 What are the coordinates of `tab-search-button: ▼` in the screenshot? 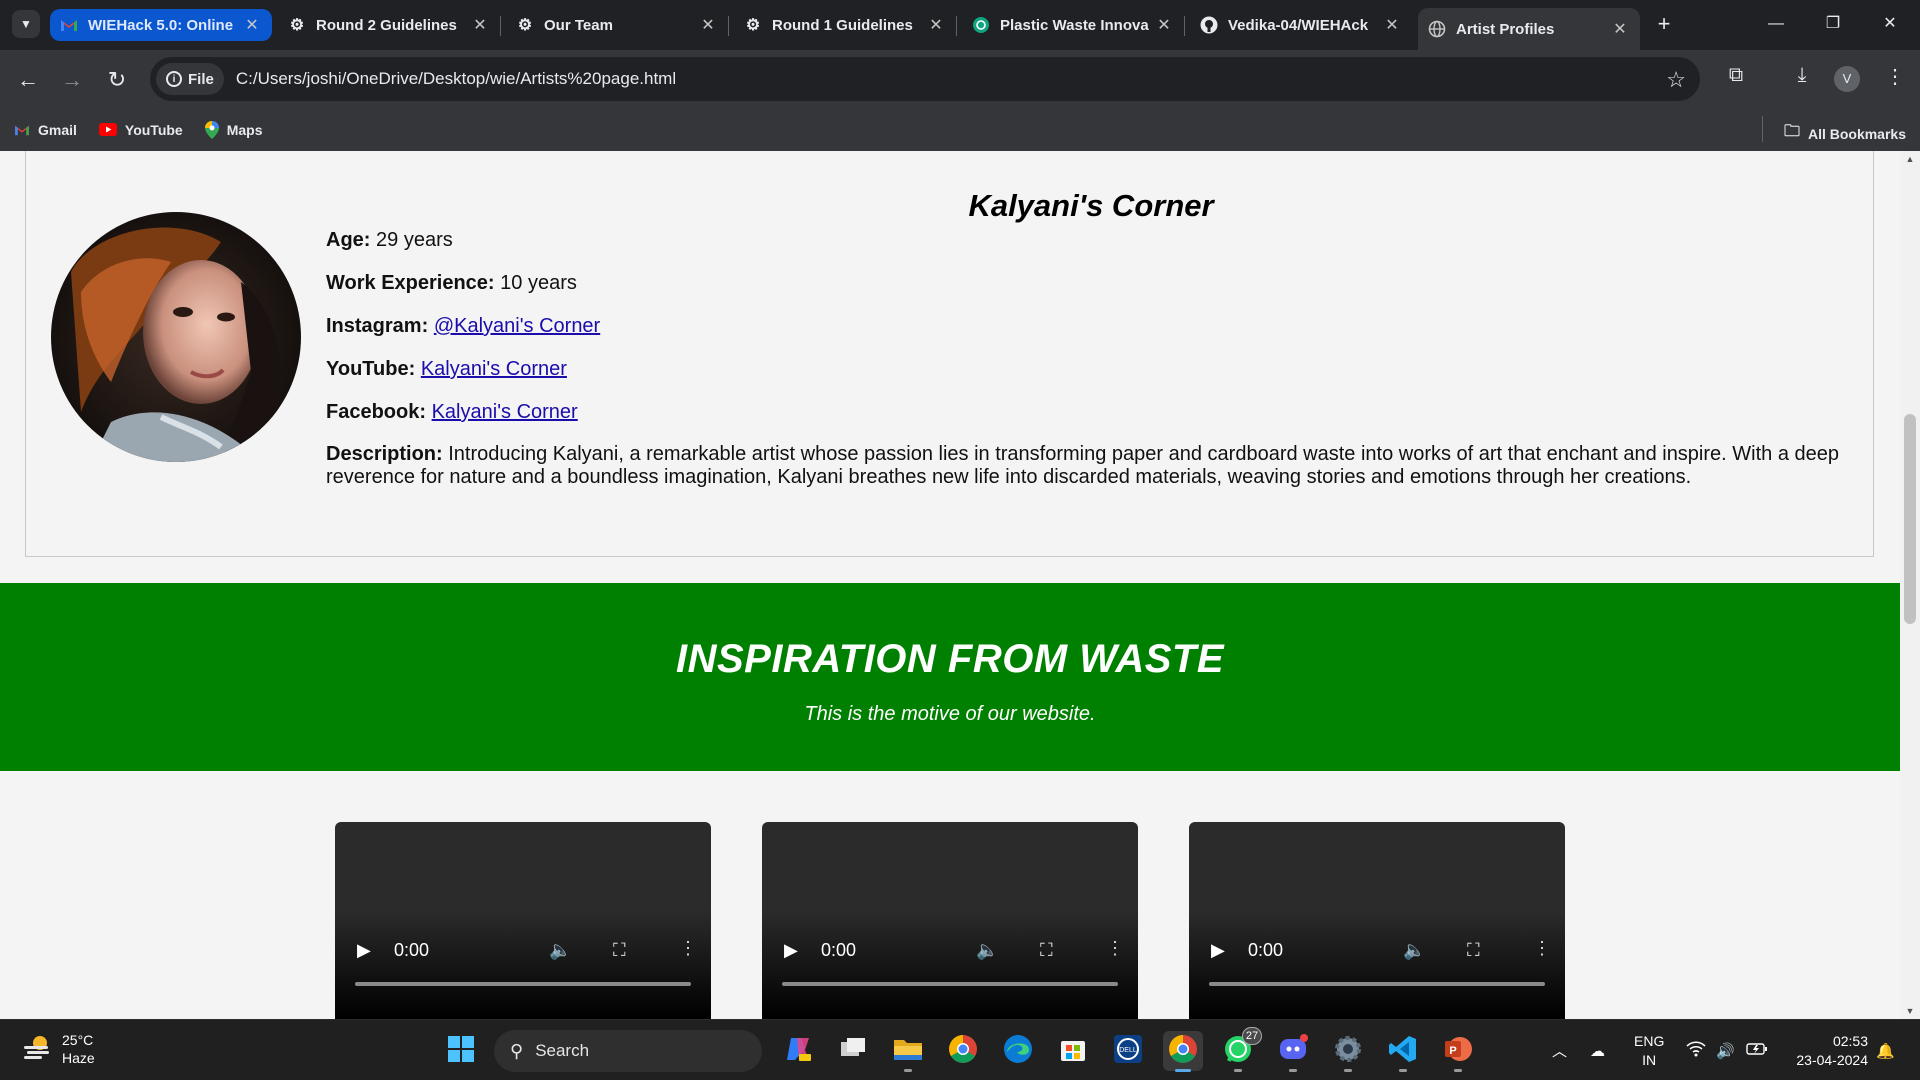 It's located at (26, 24).